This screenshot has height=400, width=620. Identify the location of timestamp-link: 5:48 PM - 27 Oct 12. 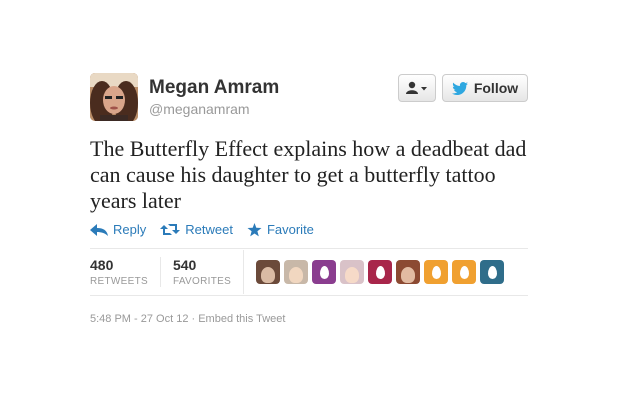
(139, 319).